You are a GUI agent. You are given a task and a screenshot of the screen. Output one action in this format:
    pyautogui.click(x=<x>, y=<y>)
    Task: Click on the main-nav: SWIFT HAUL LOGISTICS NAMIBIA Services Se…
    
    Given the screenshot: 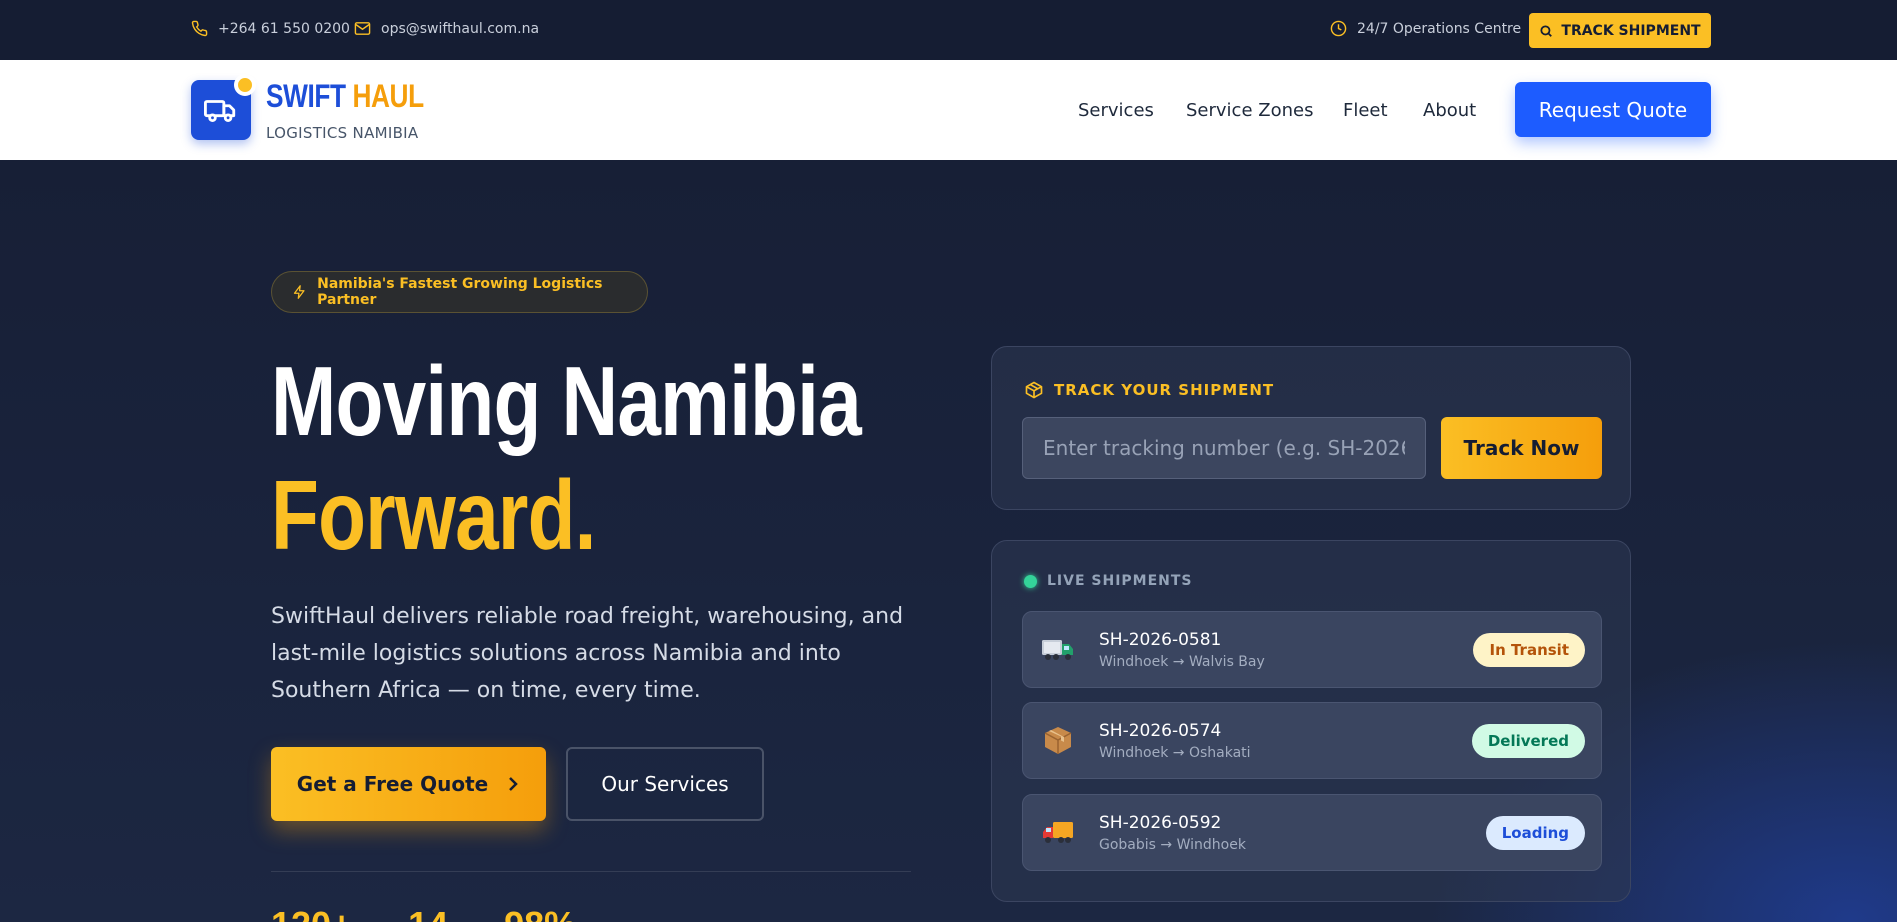 What is the action you would take?
    pyautogui.click(x=948, y=110)
    